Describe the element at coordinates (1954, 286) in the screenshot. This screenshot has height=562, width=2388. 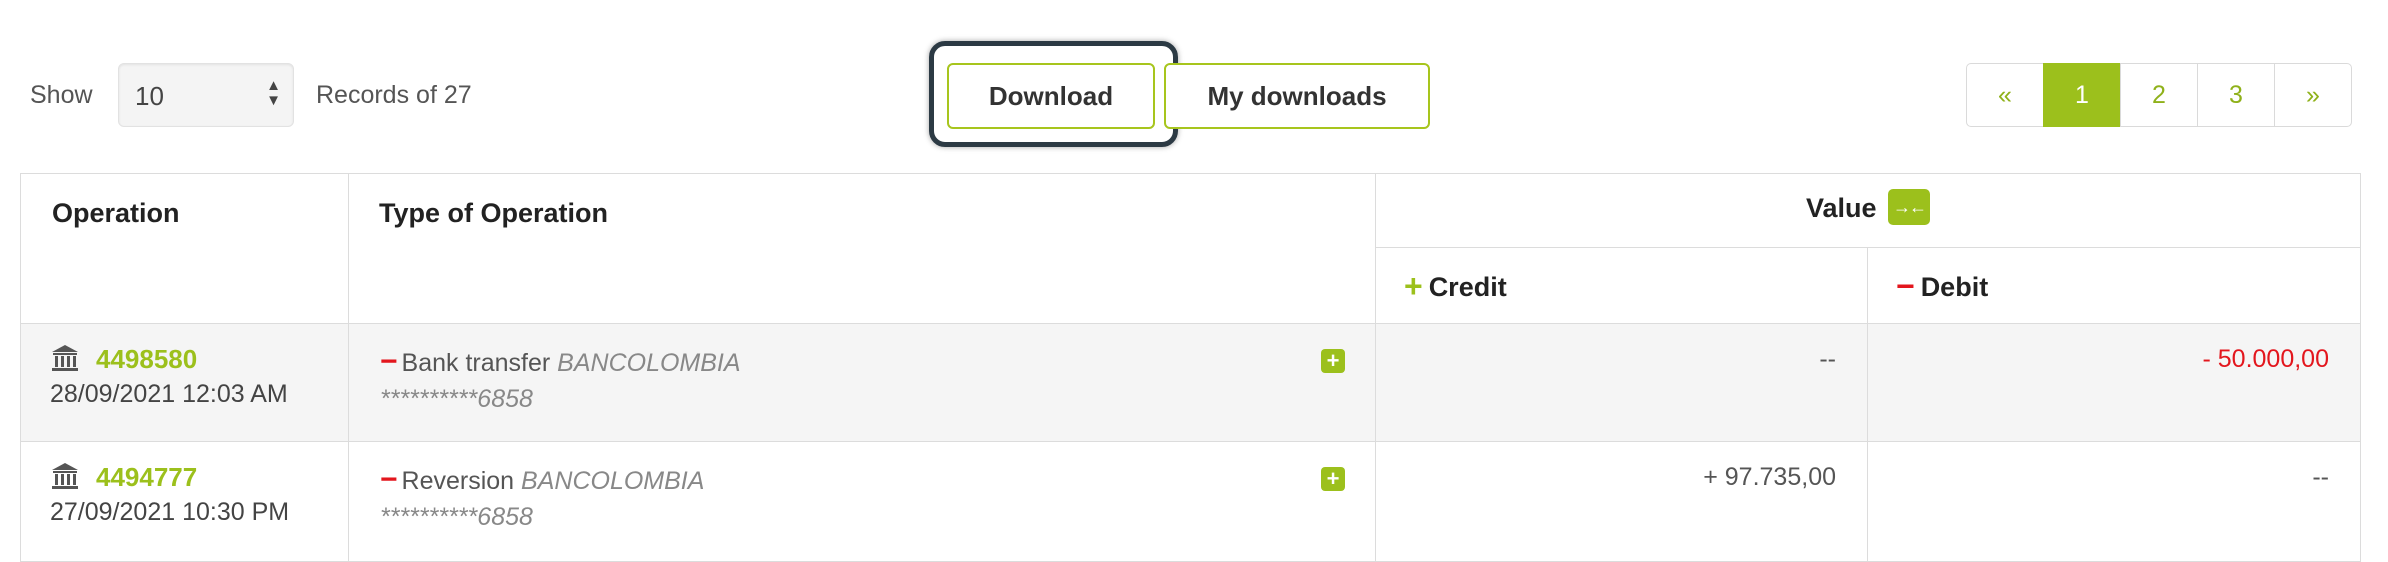
I see `header-debit-label: Debit` at that location.